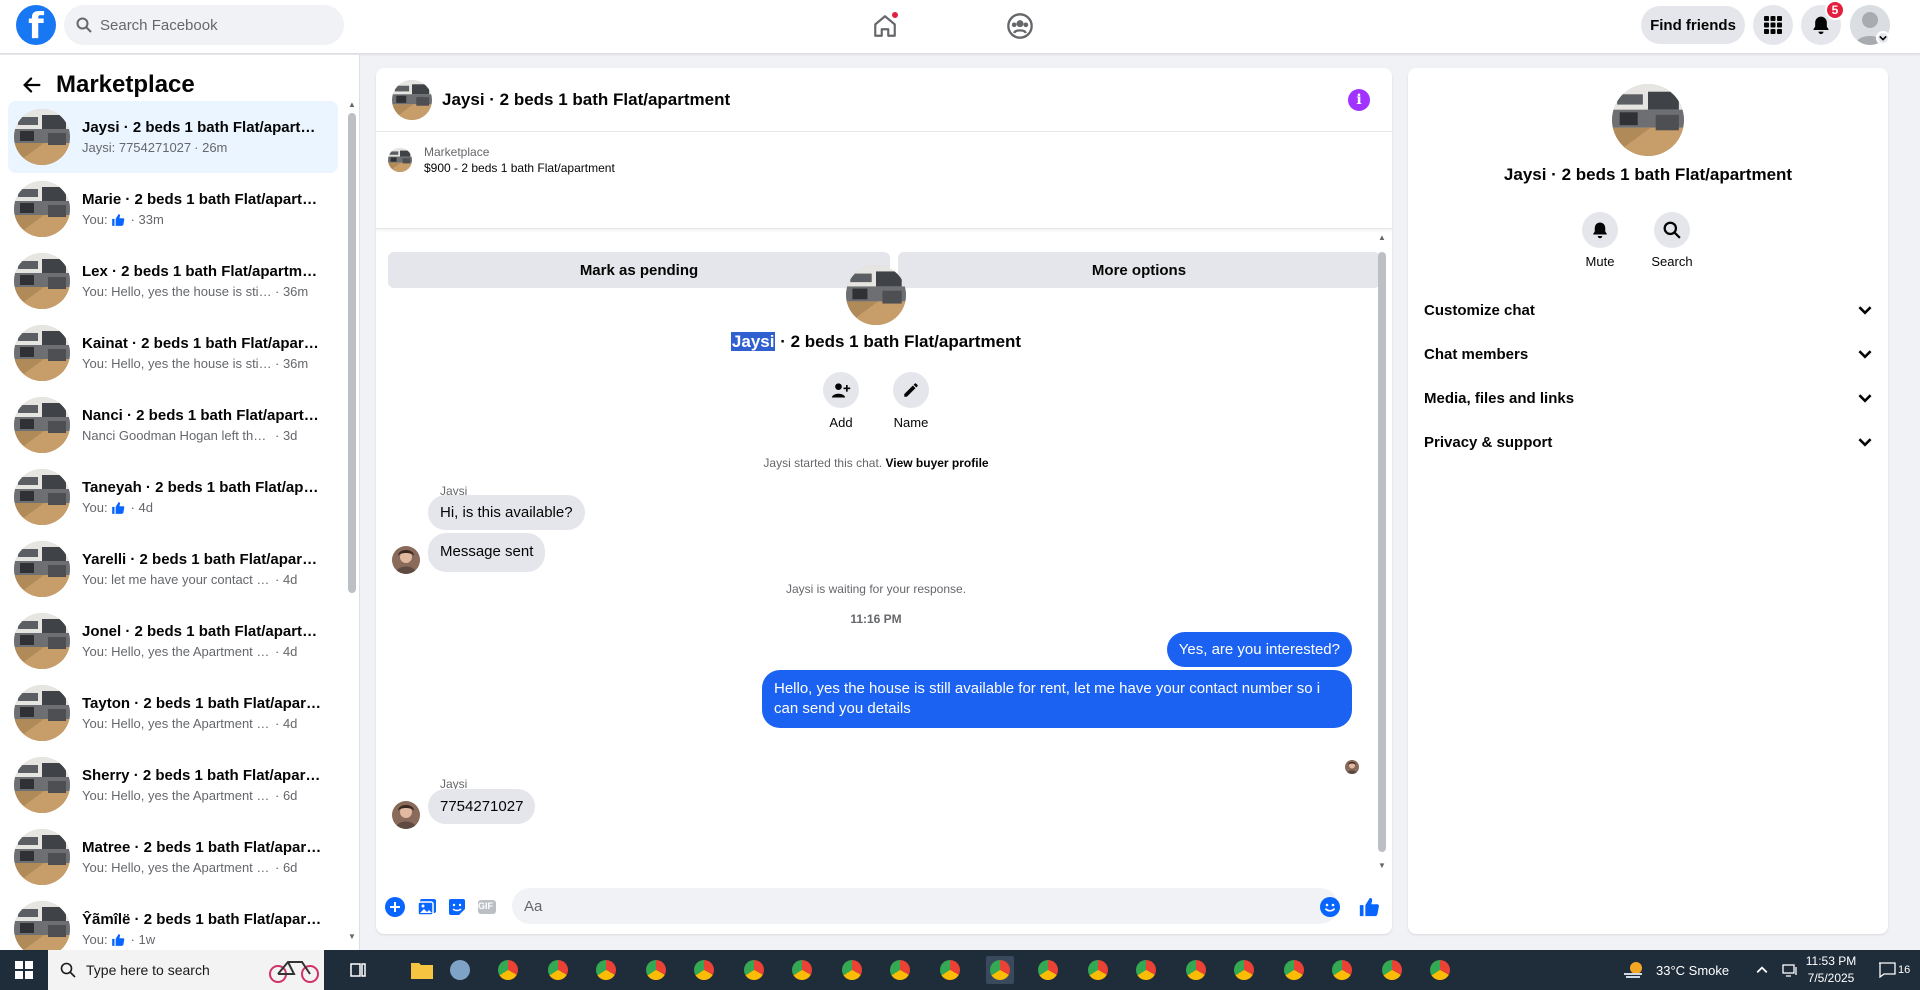  I want to click on show-hidden-icons, so click(1762, 970).